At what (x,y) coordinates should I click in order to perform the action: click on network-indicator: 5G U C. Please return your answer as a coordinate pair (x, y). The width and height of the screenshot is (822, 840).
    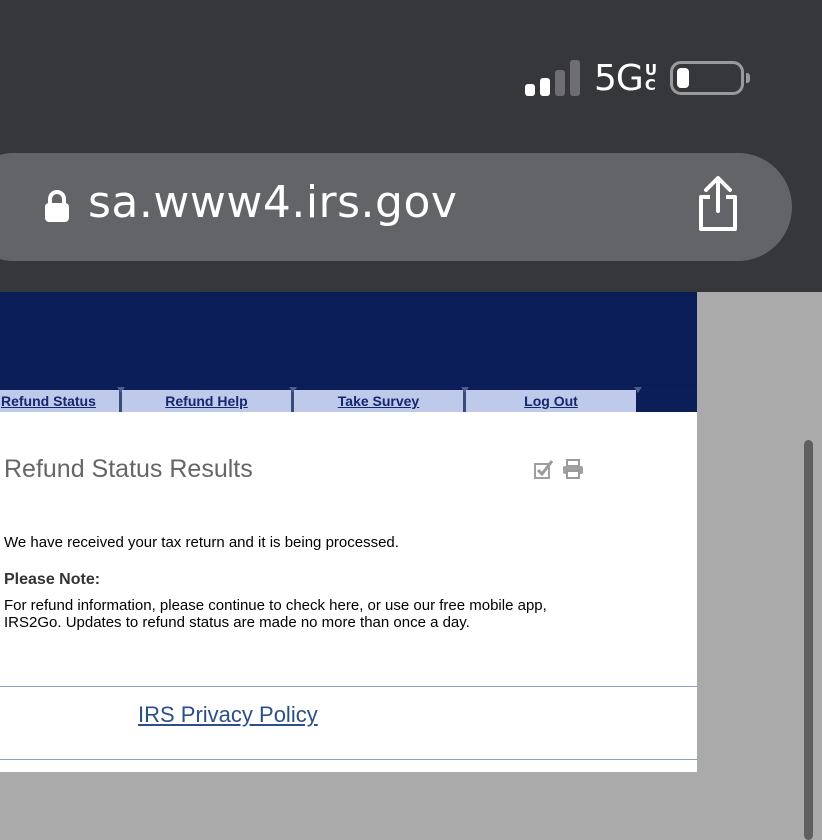
    Looking at the image, I should click on (625, 78).